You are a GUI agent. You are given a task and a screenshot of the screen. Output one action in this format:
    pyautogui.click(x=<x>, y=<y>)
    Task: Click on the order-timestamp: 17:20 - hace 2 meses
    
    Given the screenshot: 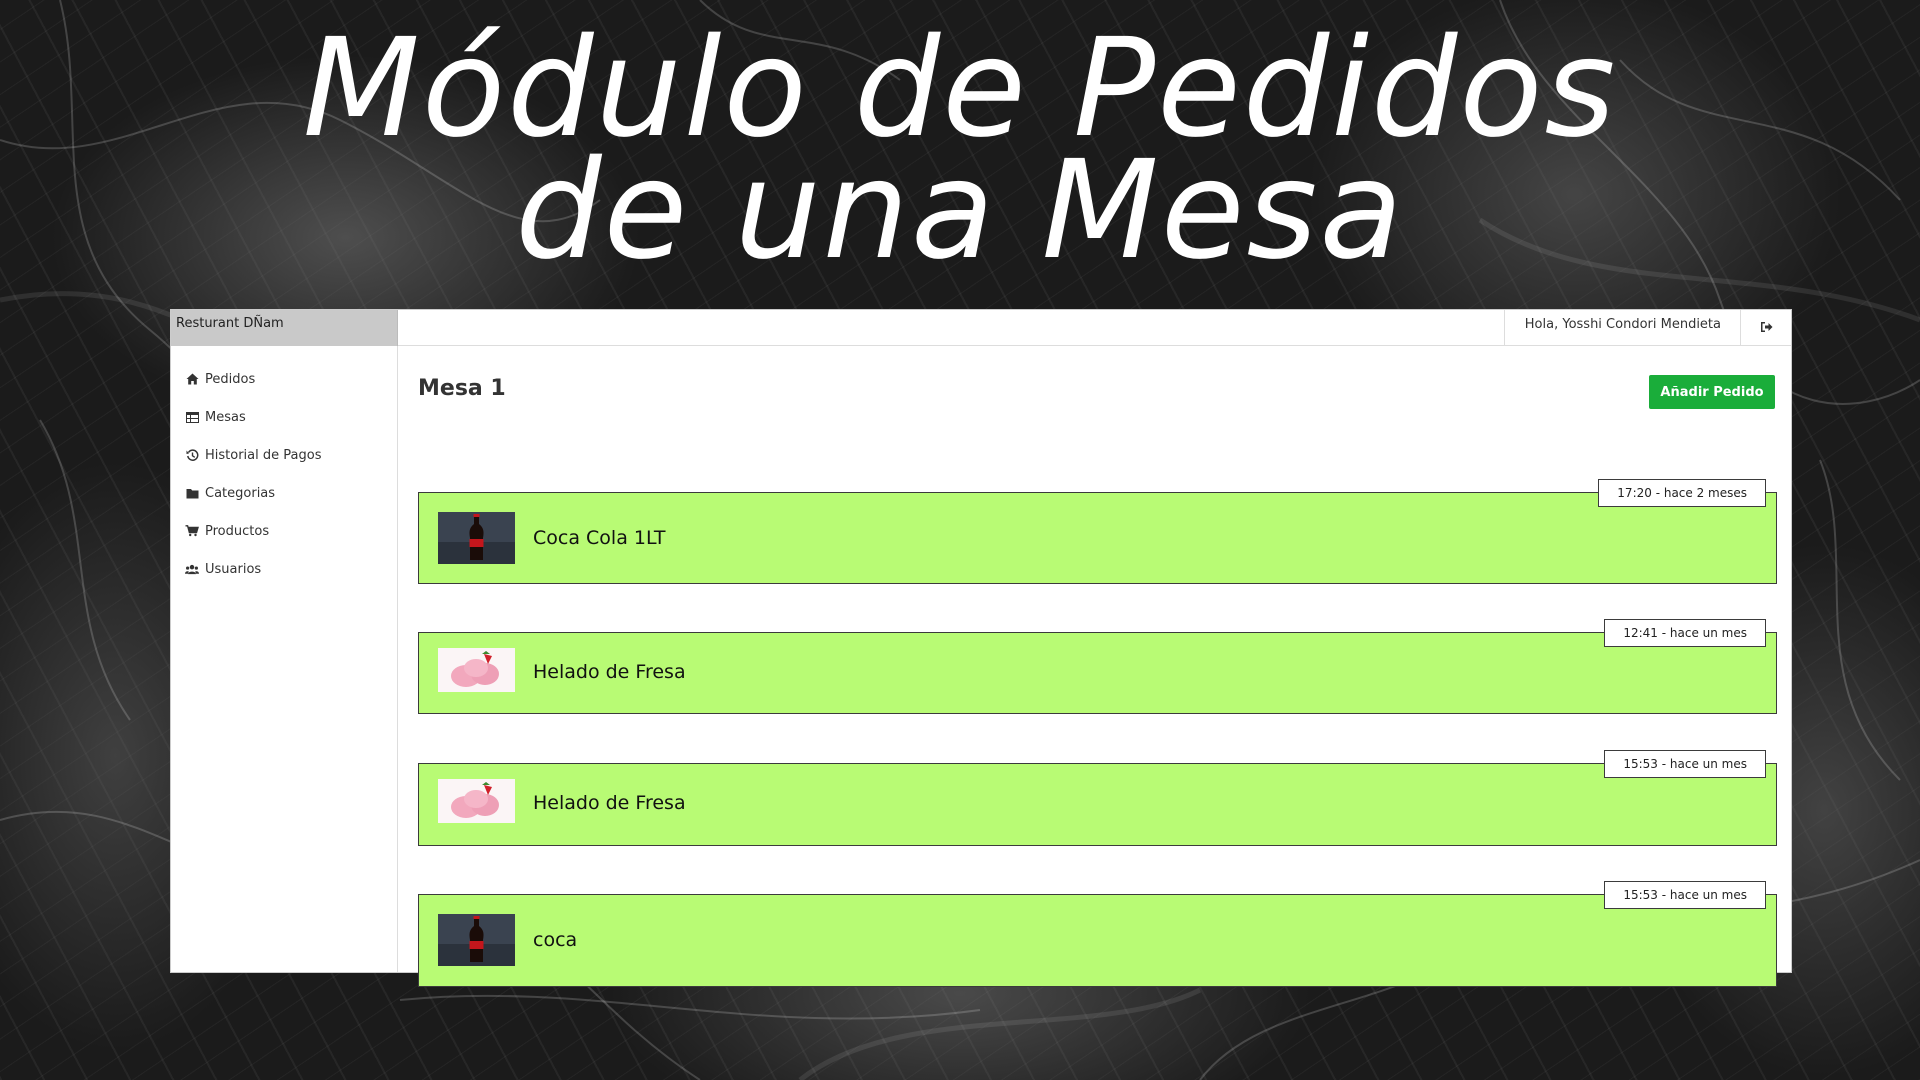 What is the action you would take?
    pyautogui.click(x=1682, y=493)
    